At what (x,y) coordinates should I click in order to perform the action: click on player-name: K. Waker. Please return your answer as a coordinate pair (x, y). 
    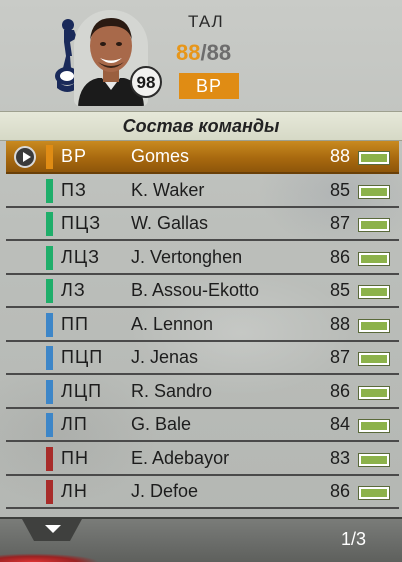
    Looking at the image, I should click on (168, 190).